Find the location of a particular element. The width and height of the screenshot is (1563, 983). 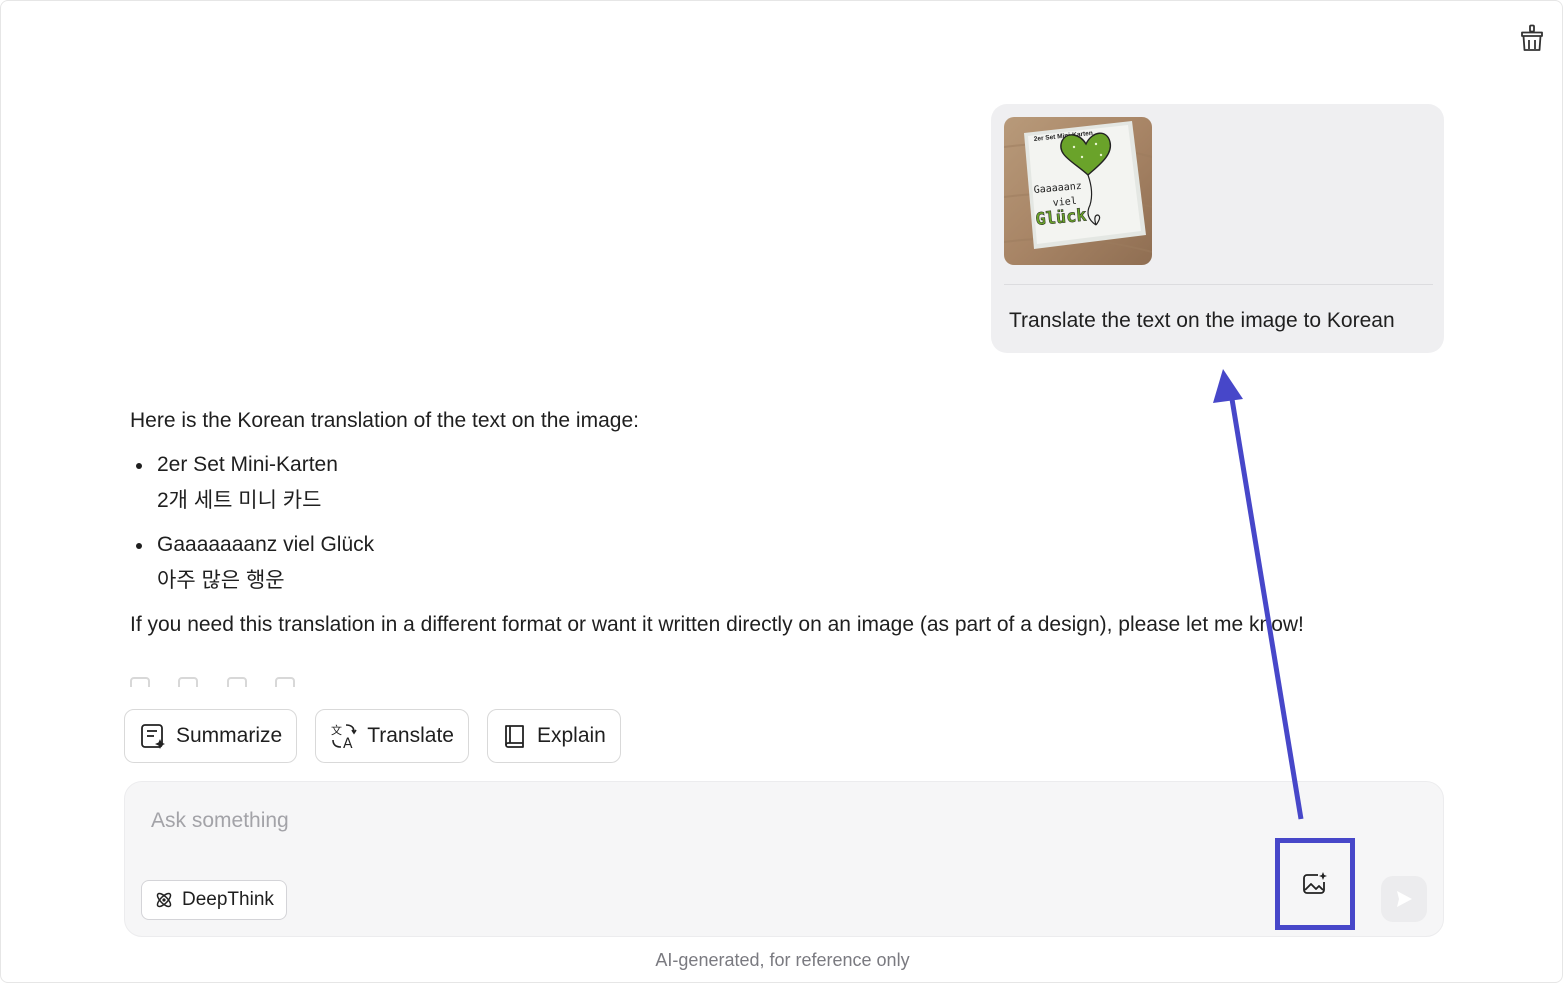

explain-button: Explain is located at coordinates (553, 736).